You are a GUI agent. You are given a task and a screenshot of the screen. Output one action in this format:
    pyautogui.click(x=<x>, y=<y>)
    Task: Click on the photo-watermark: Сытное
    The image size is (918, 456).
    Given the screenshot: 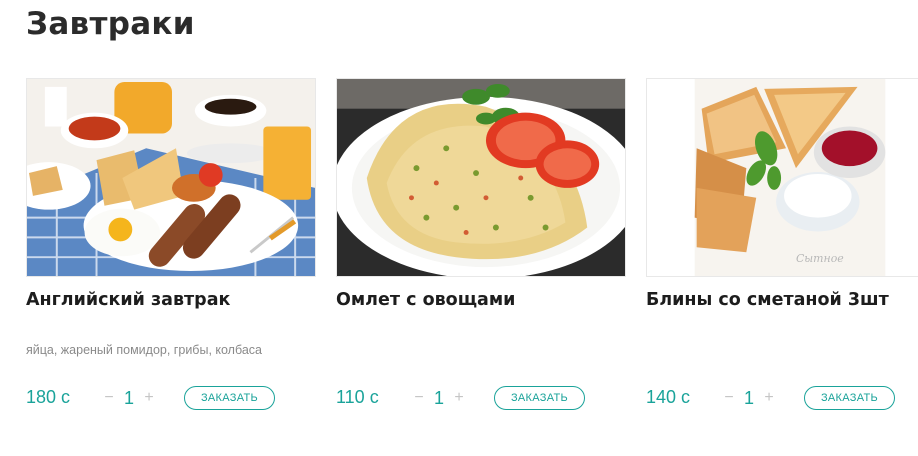 What is the action you would take?
    pyautogui.click(x=820, y=258)
    